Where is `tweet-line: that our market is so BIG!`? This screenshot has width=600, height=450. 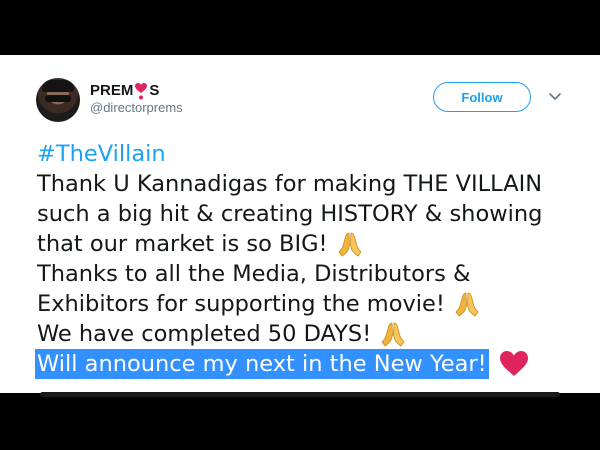
tweet-line: that our market is so BIG! is located at coordinates (307, 244).